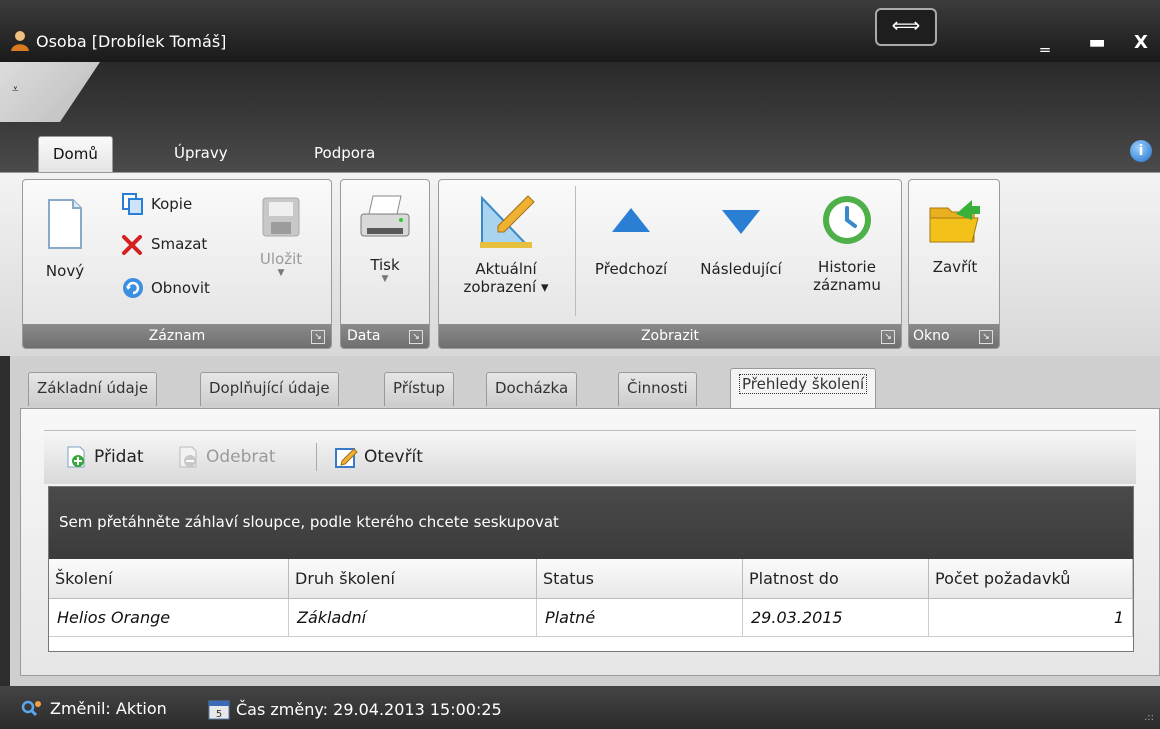 Image resolution: width=1160 pixels, height=729 pixels. What do you see at coordinates (131, 41) in the screenshot?
I see `window-title: Osoba [Drobílek Tomáš]` at bounding box center [131, 41].